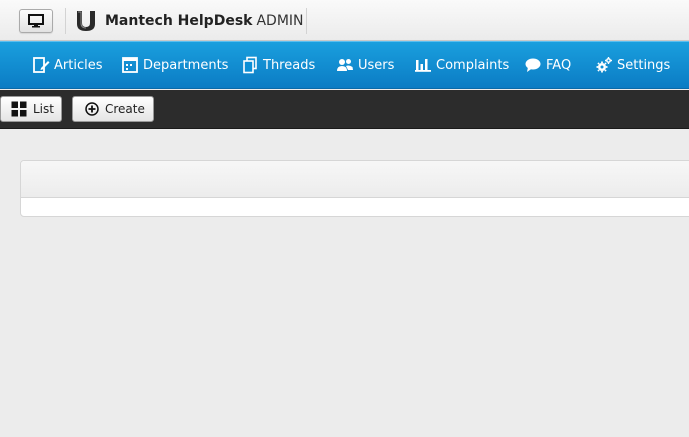 The width and height of the screenshot is (689, 437). I want to click on nav-item-threads: Threads, so click(278, 65).